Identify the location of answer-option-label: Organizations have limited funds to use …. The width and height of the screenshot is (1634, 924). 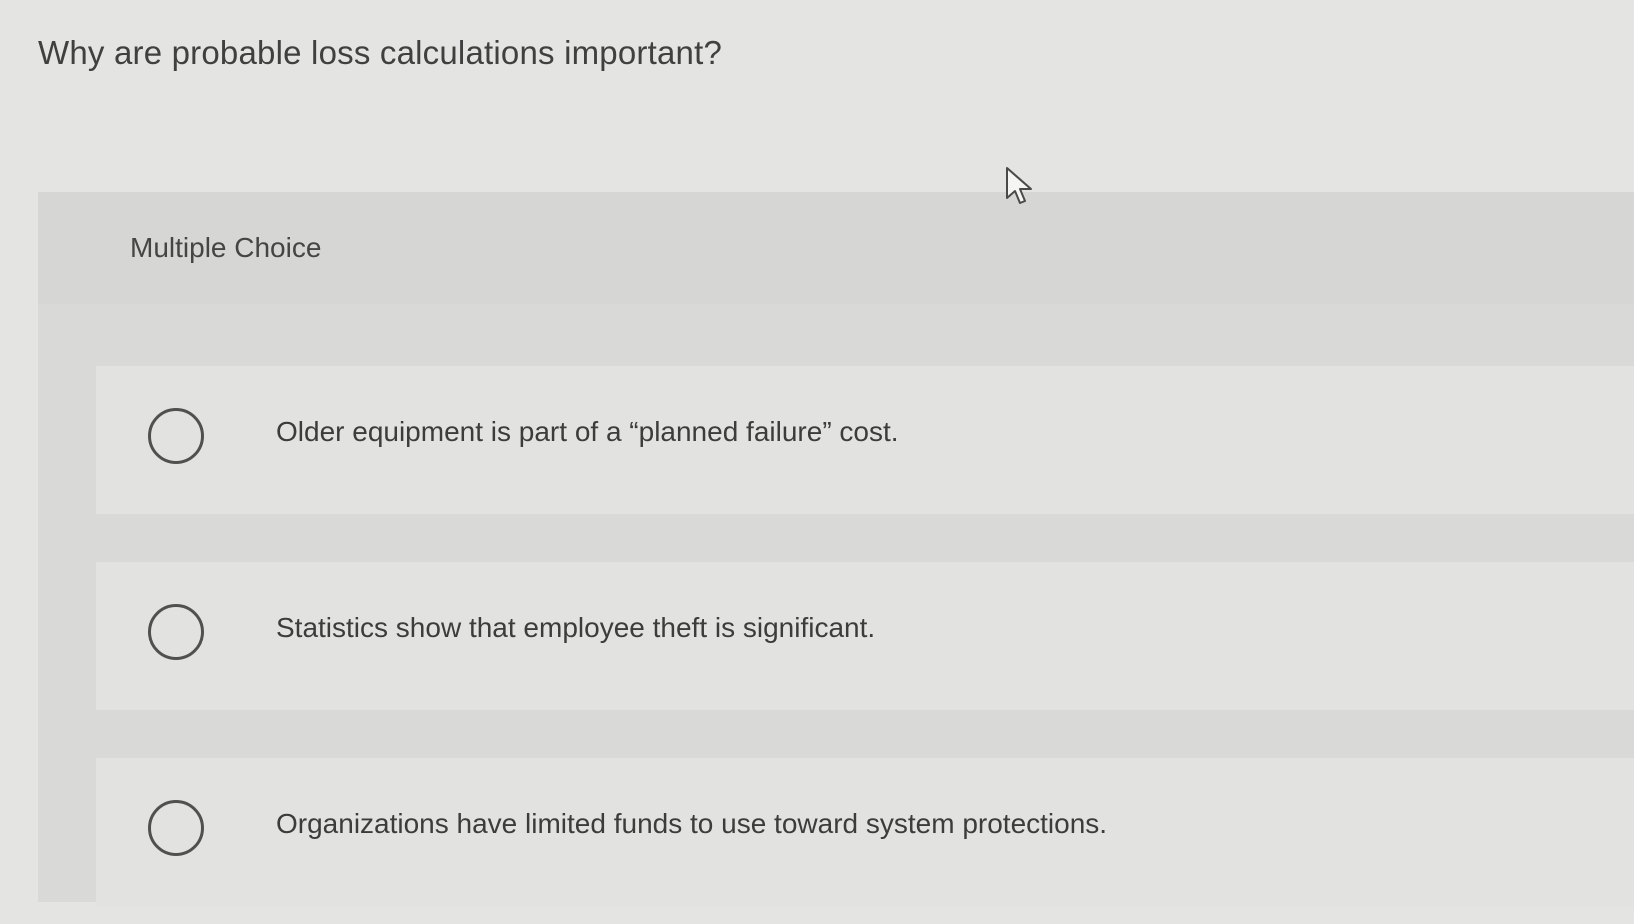
(692, 823).